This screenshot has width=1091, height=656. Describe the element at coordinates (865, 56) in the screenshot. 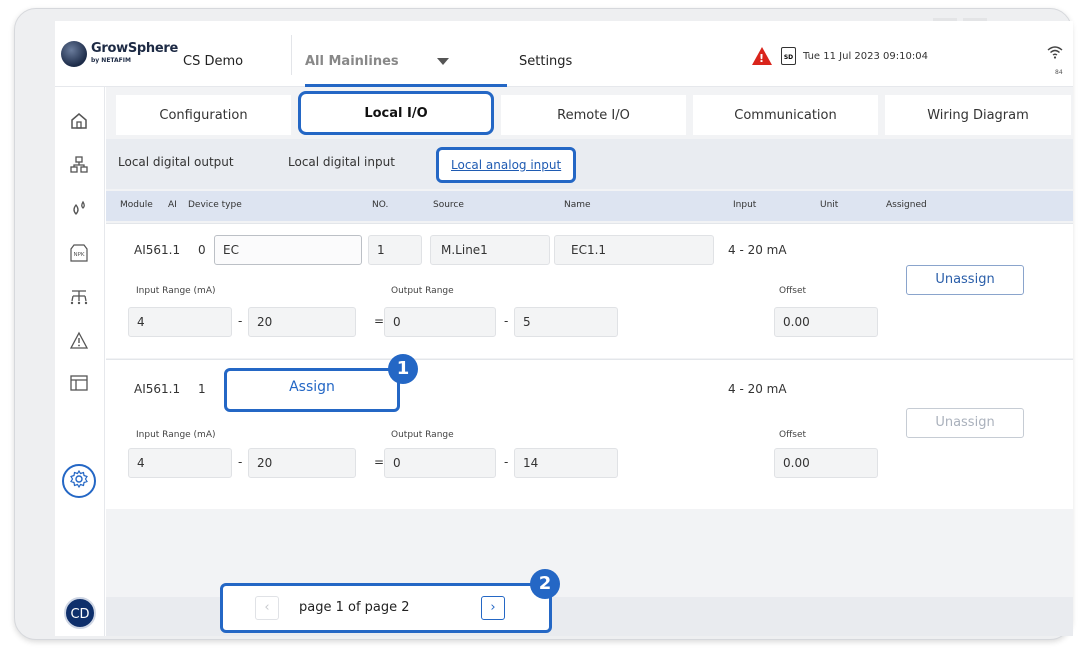

I see `date-time: Tue 11 Jul 2023 09:10:04` at that location.